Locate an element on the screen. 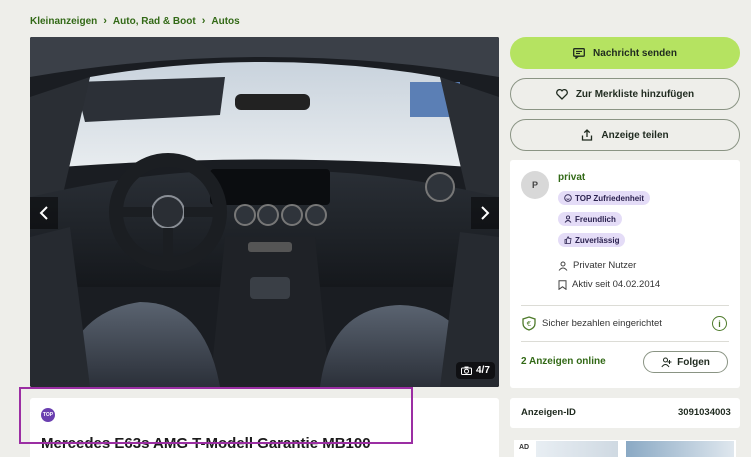 The height and width of the screenshot is (457, 751). chevron-right-icon is located at coordinates (485, 213).